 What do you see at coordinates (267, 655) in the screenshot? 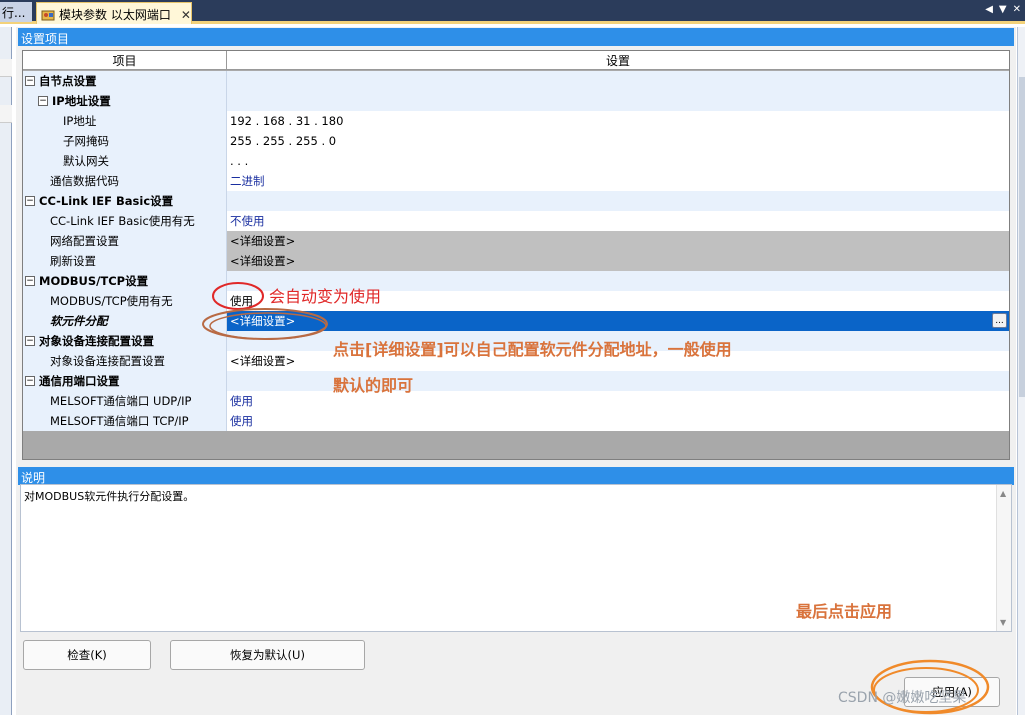
I see `restore-default-button: 恢复为默认(U)` at bounding box center [267, 655].